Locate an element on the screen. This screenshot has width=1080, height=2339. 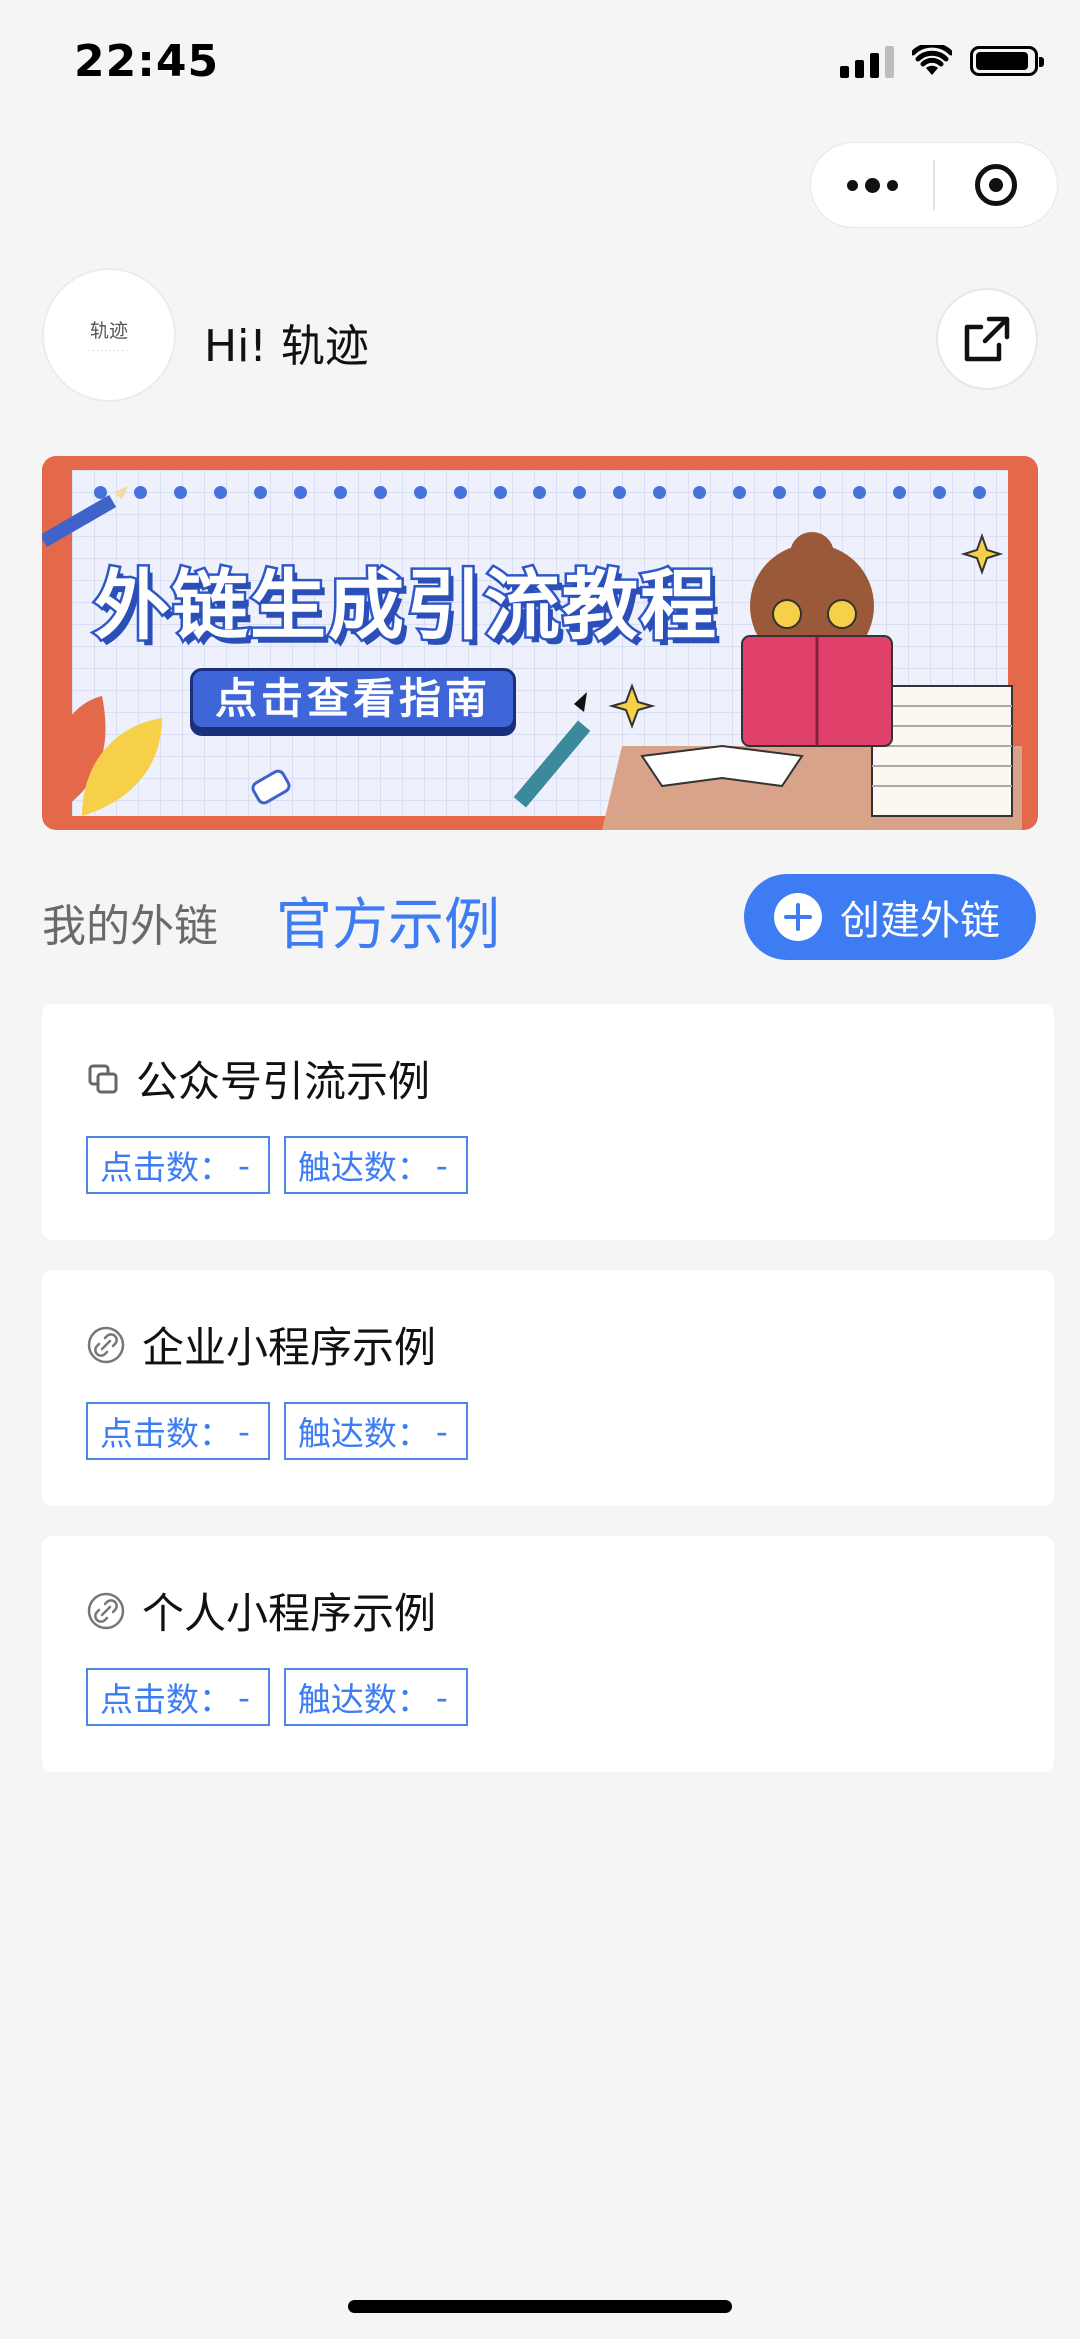
example-card-enterprise-miniprogram: 企业小程序示例 点击数： - 触达数： - is located at coordinates (548, 1388).